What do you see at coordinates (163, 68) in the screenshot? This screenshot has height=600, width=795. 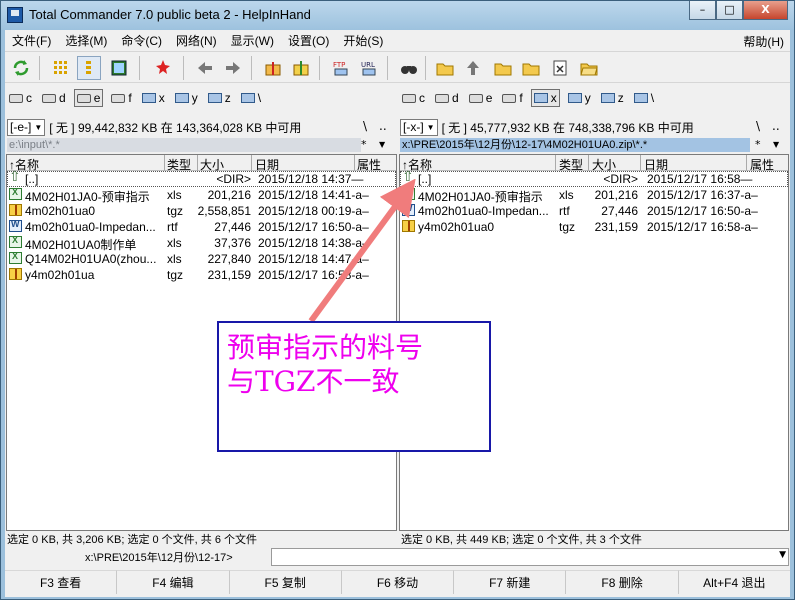 I see `select-files-icon` at bounding box center [163, 68].